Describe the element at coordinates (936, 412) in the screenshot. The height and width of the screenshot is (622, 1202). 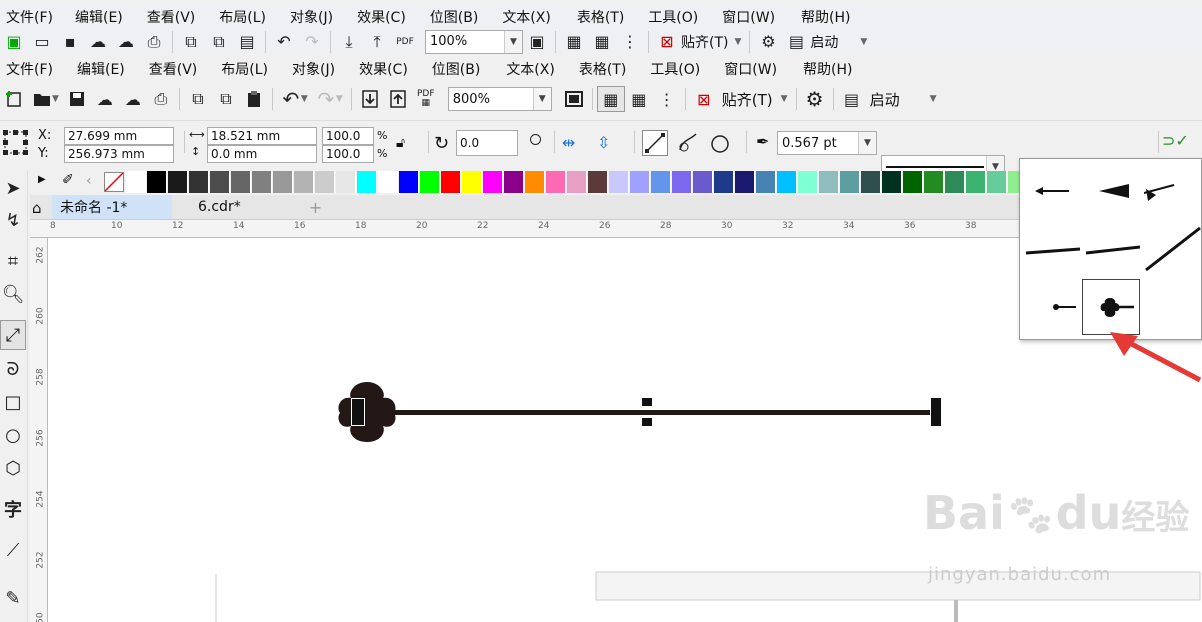
I see `selection-handle-end` at that location.